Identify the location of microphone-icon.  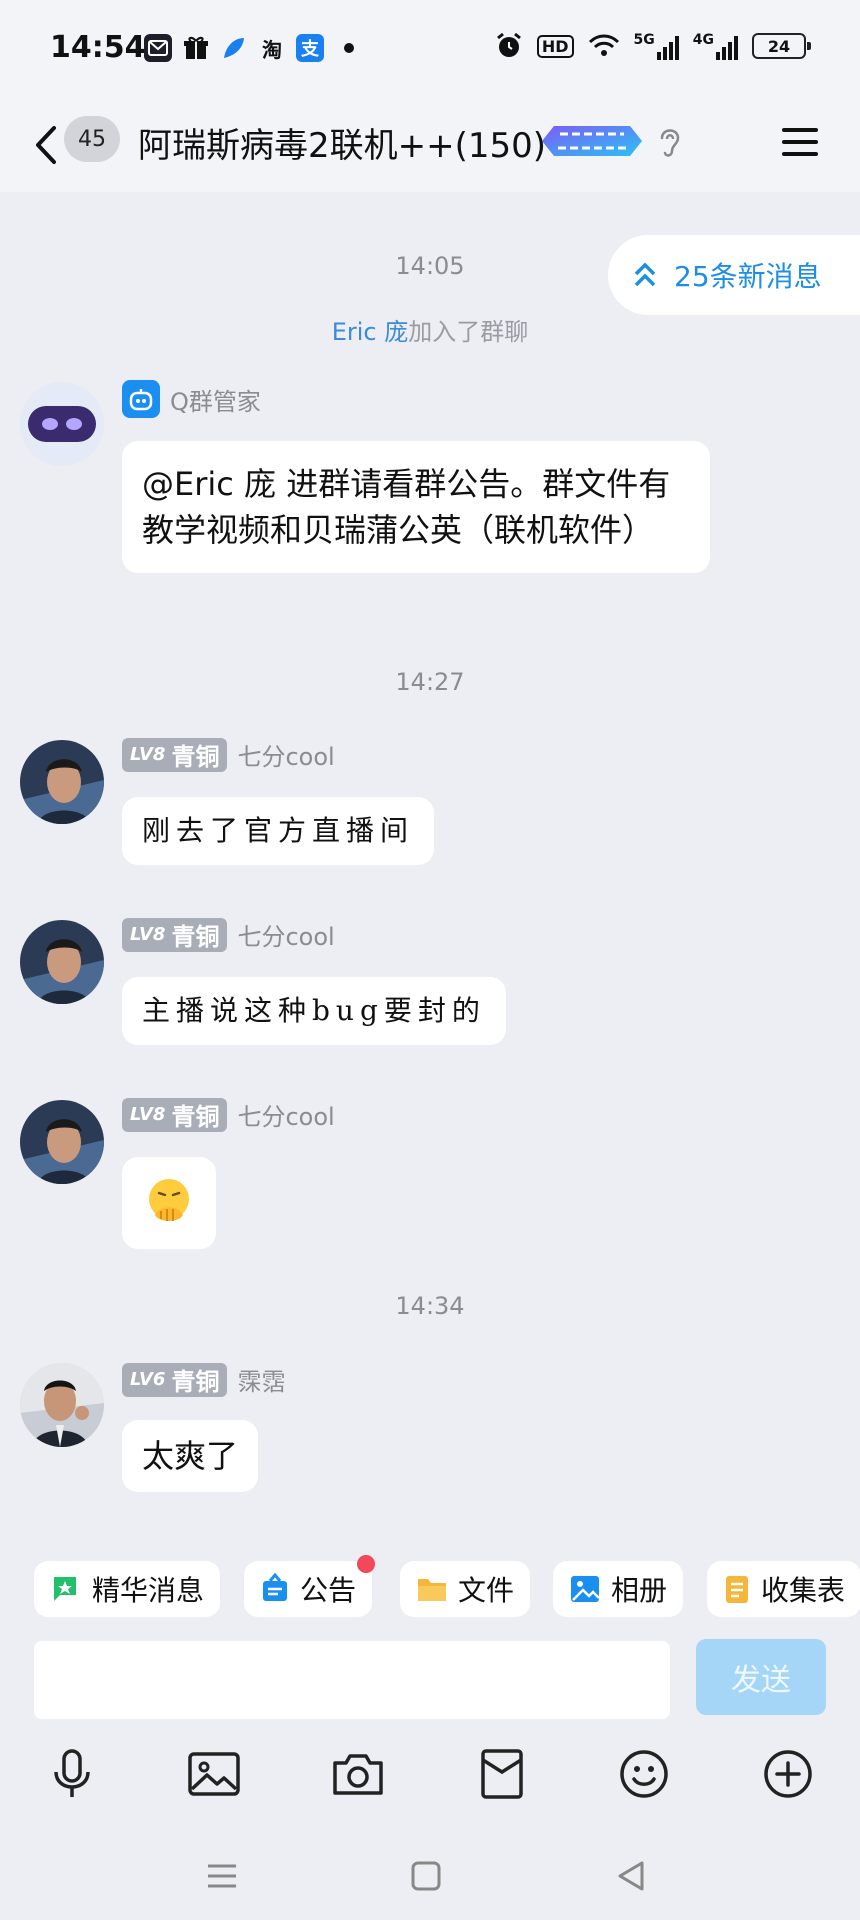
(72, 1773).